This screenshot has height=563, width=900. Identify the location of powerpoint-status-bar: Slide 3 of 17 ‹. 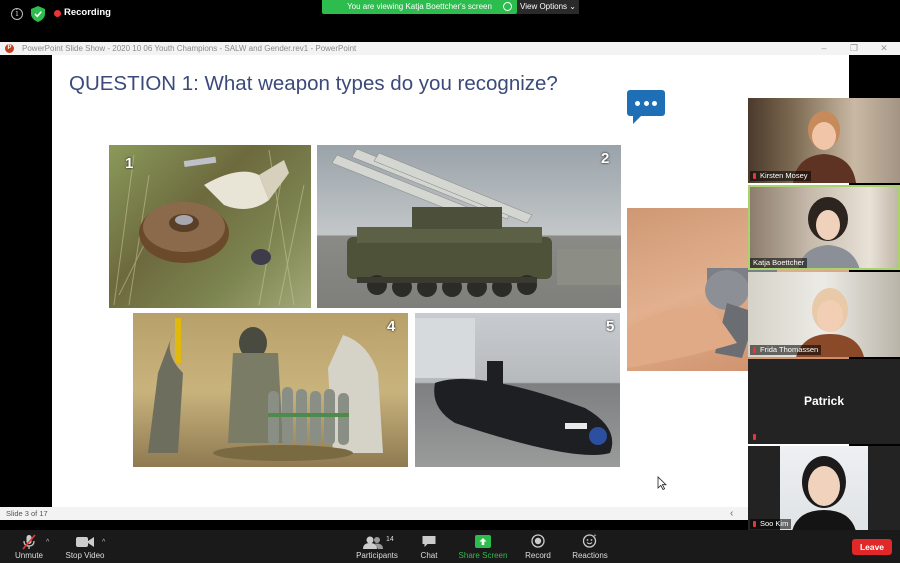
(375, 513).